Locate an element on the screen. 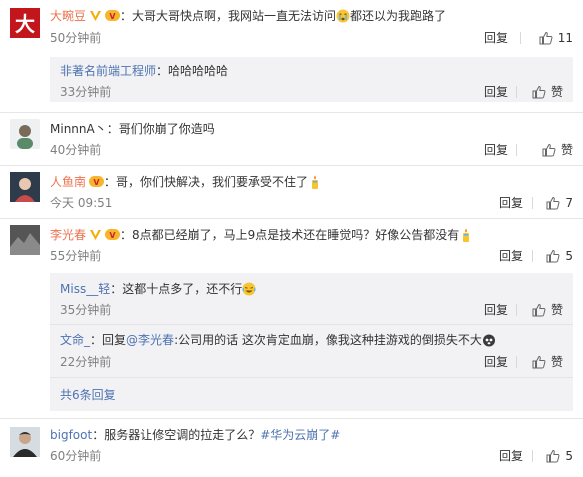 The height and width of the screenshot is (477, 583). crying-emoji-icon is located at coordinates (343, 16).